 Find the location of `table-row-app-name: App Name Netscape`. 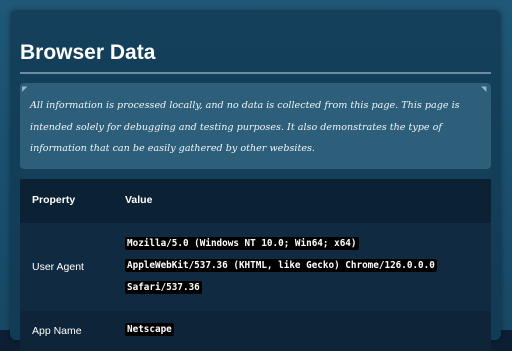

table-row-app-name: App Name Netscape is located at coordinates (255, 331).